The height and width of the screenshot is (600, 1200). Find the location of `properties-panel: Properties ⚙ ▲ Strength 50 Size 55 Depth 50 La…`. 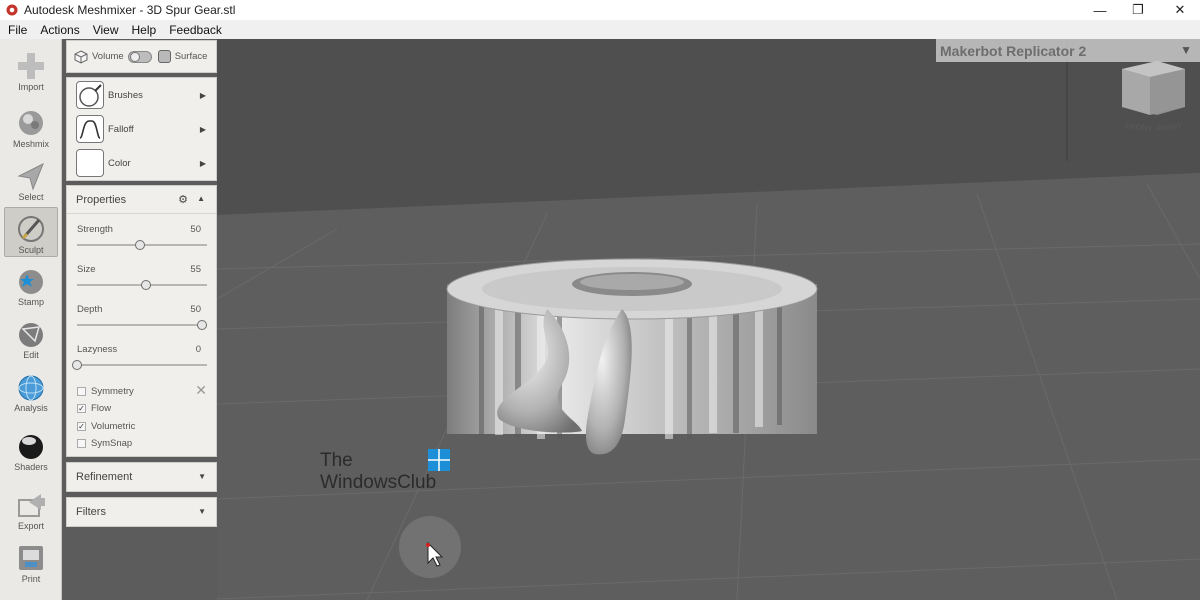

properties-panel: Properties ⚙ ▲ Strength 50 Size 55 Depth 50 La… is located at coordinates (141, 321).